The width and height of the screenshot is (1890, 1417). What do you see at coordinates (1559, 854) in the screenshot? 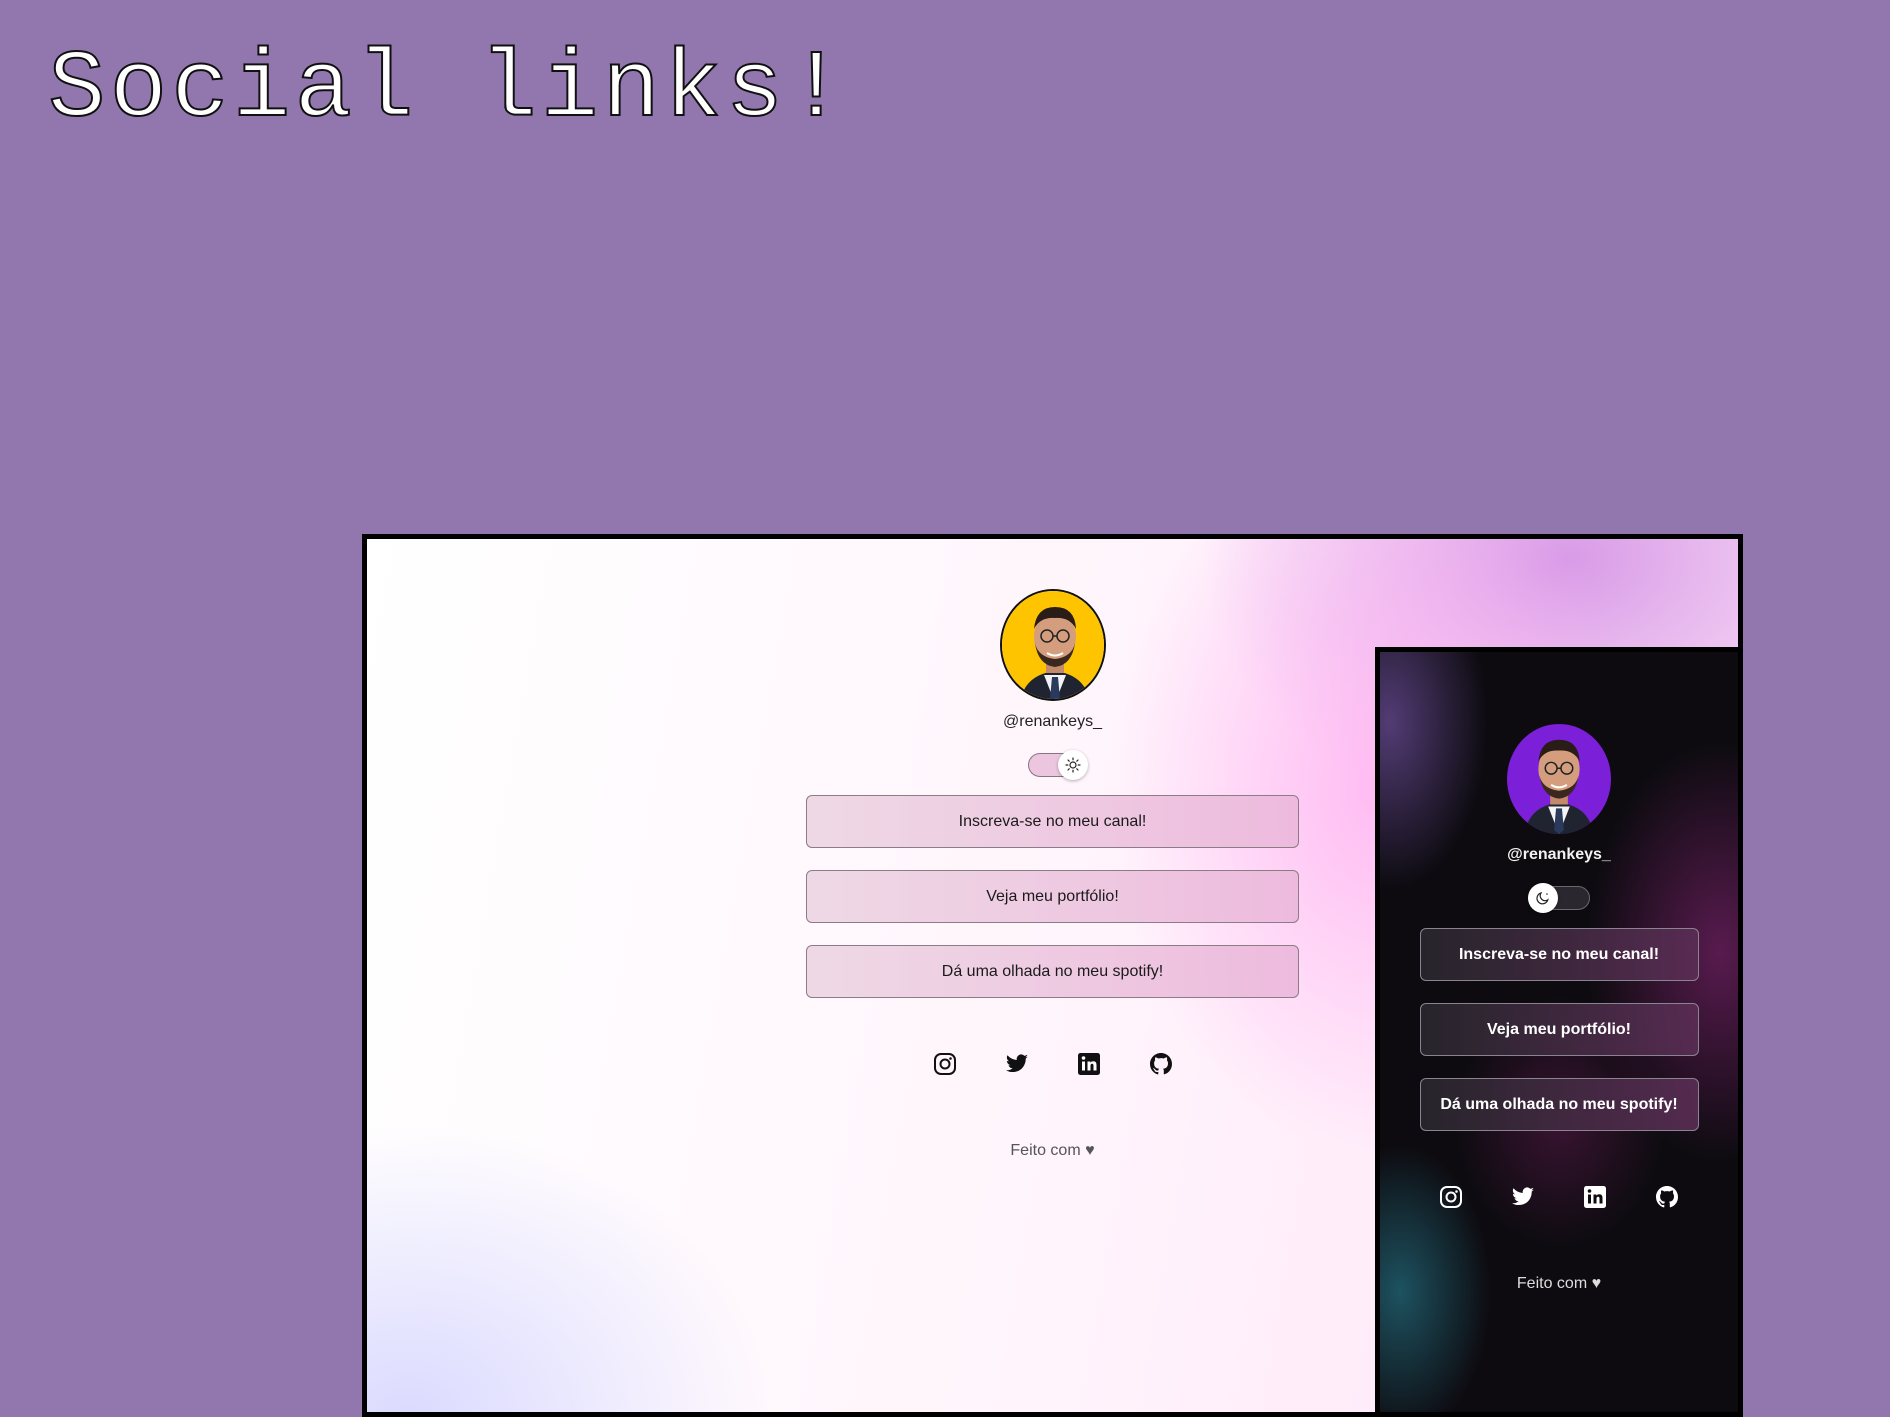
I see `profile-handle: @renankeys_` at bounding box center [1559, 854].